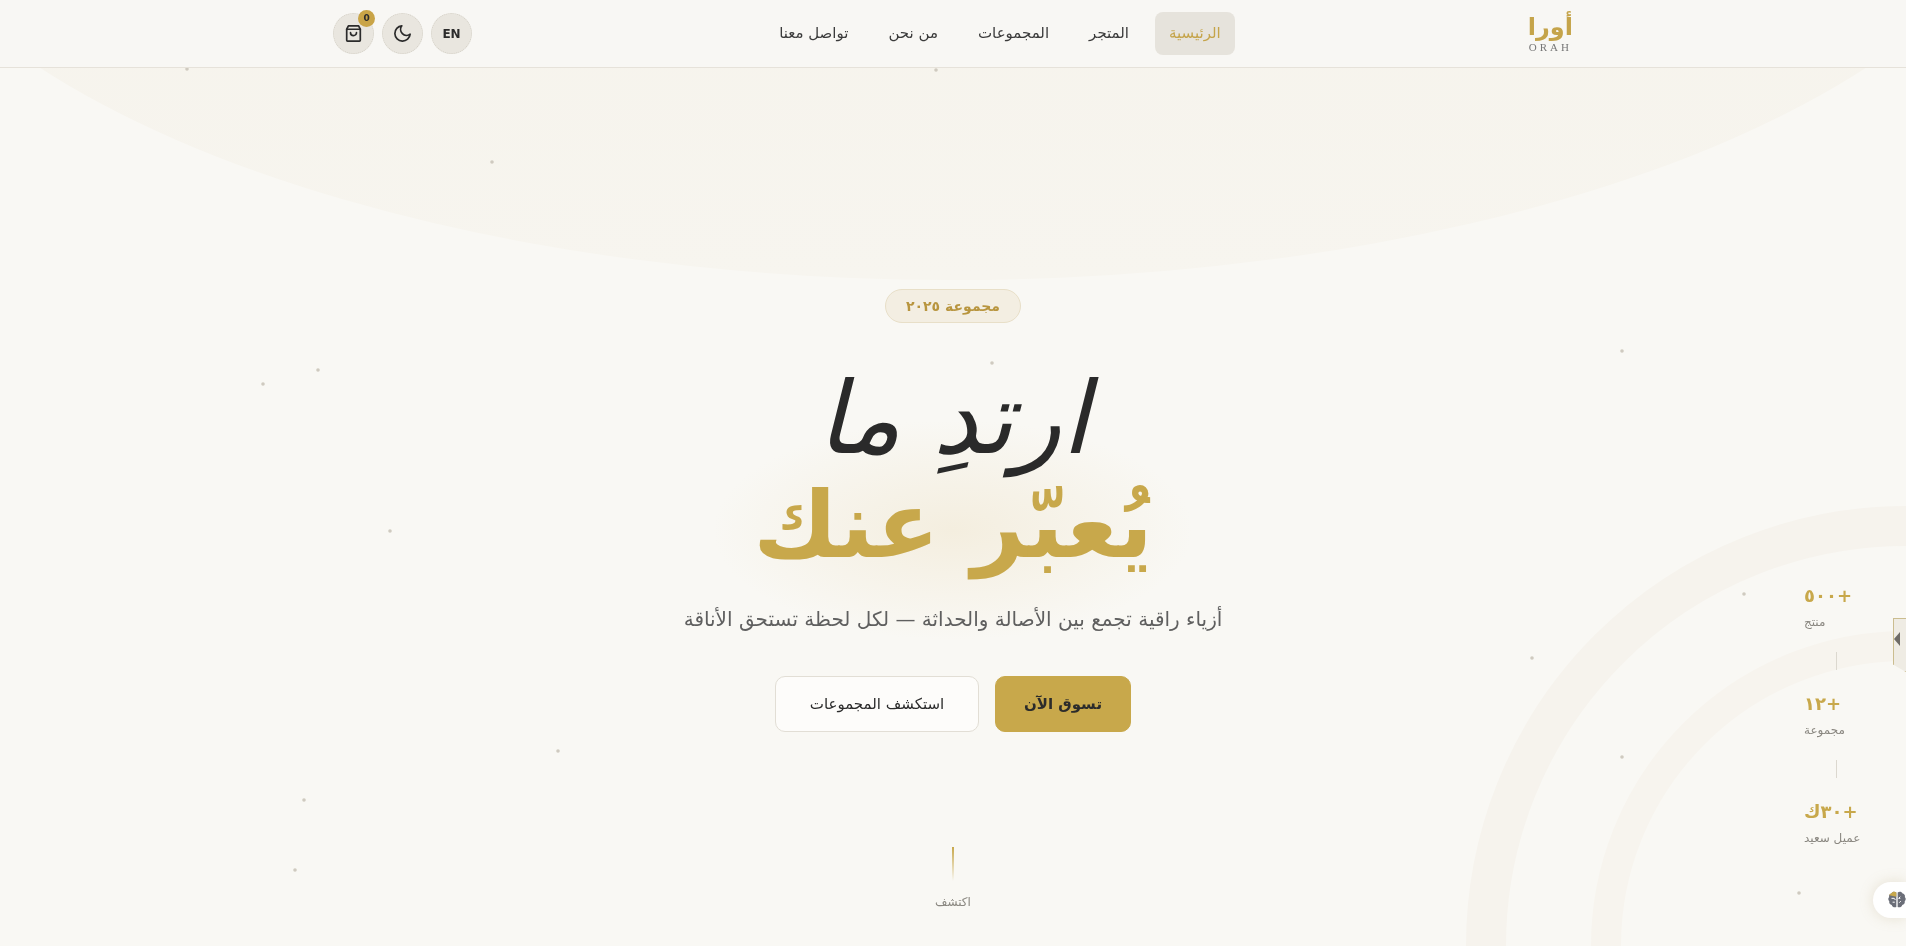  Describe the element at coordinates (913, 33) in the screenshot. I see `nav-link: من نحن` at that location.